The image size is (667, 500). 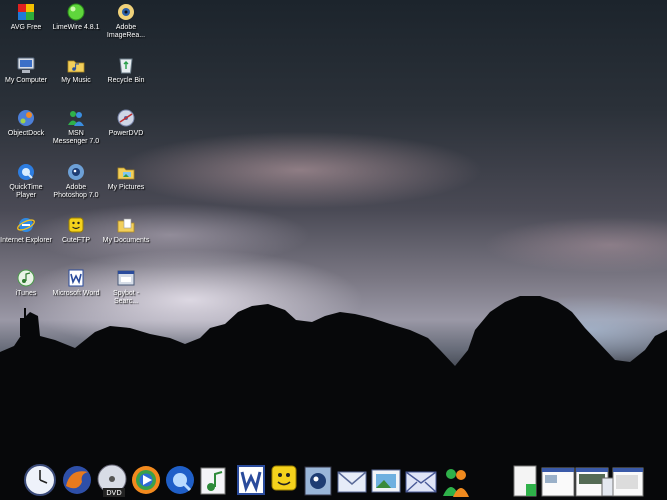 I want to click on envelope-dock-item, so click(x=421, y=479).